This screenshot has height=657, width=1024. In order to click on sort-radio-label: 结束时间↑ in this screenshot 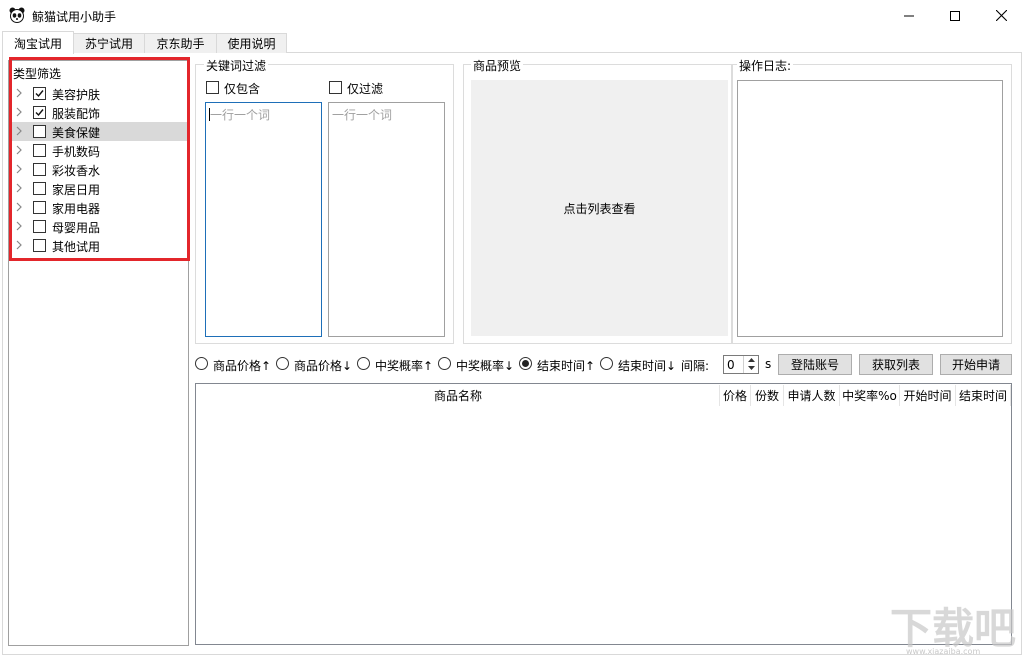, I will do `click(566, 366)`.